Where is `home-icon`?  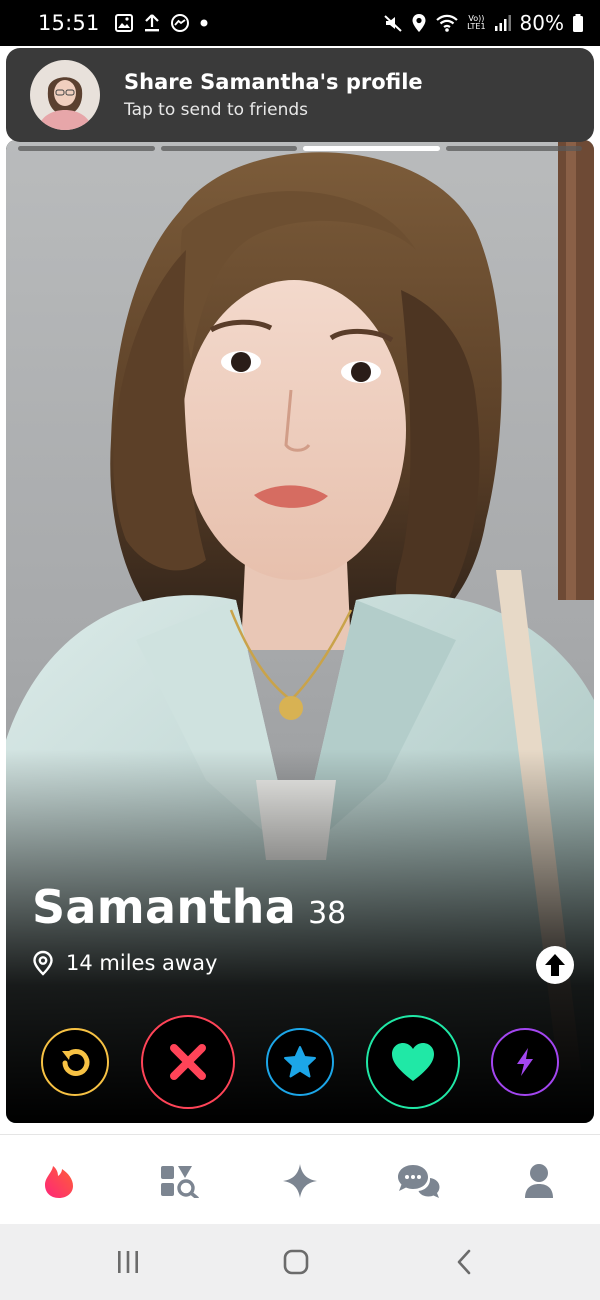 home-icon is located at coordinates (296, 1262).